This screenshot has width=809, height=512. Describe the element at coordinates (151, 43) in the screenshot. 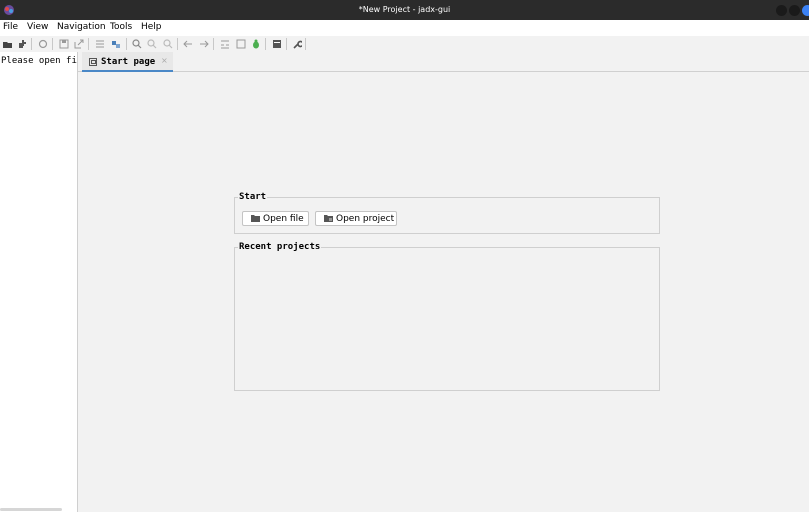

I see `class-search-icon` at that location.